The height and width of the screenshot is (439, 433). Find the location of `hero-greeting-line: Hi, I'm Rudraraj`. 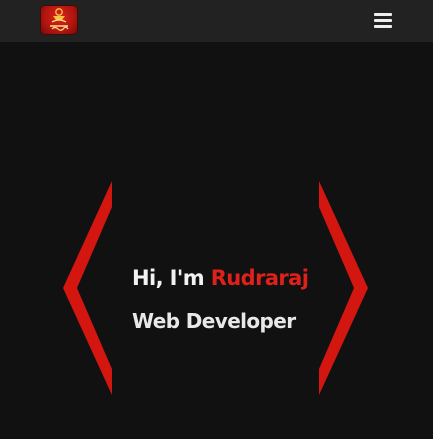

hero-greeting-line: Hi, I'm Rudraraj is located at coordinates (220, 278).